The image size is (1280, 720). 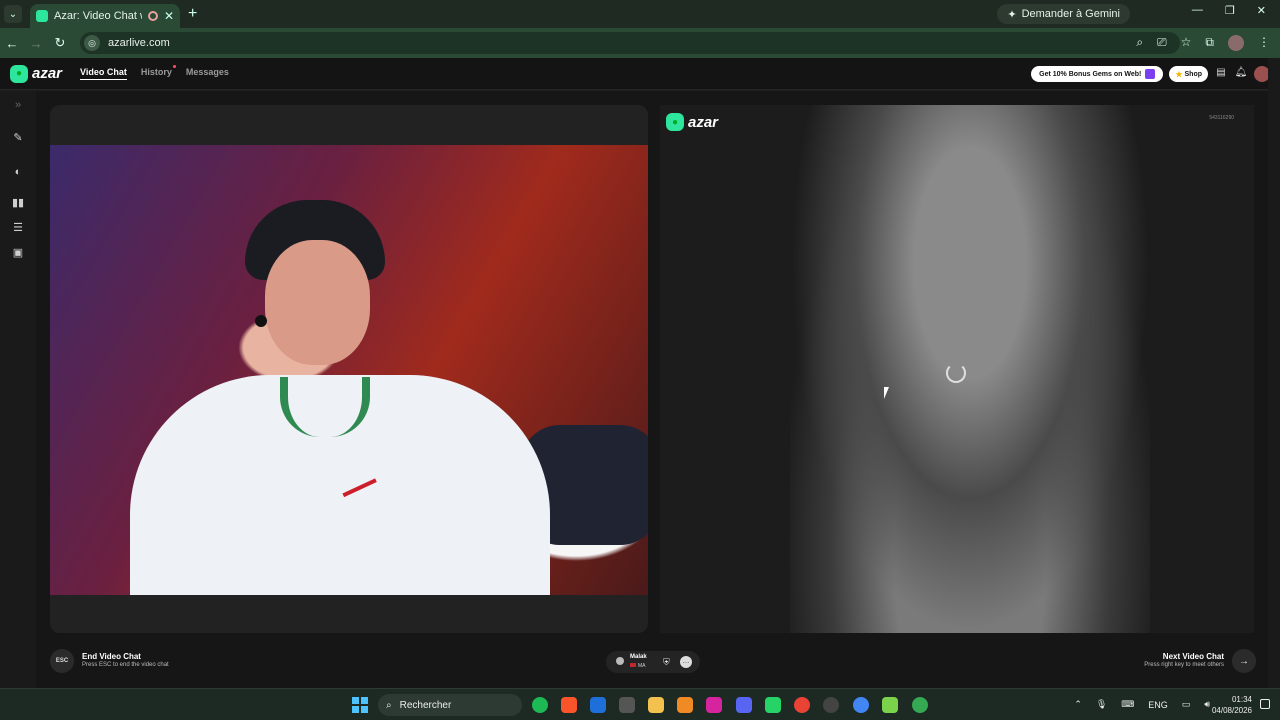 I want to click on azar-logo: ● azar, so click(x=36, y=73).